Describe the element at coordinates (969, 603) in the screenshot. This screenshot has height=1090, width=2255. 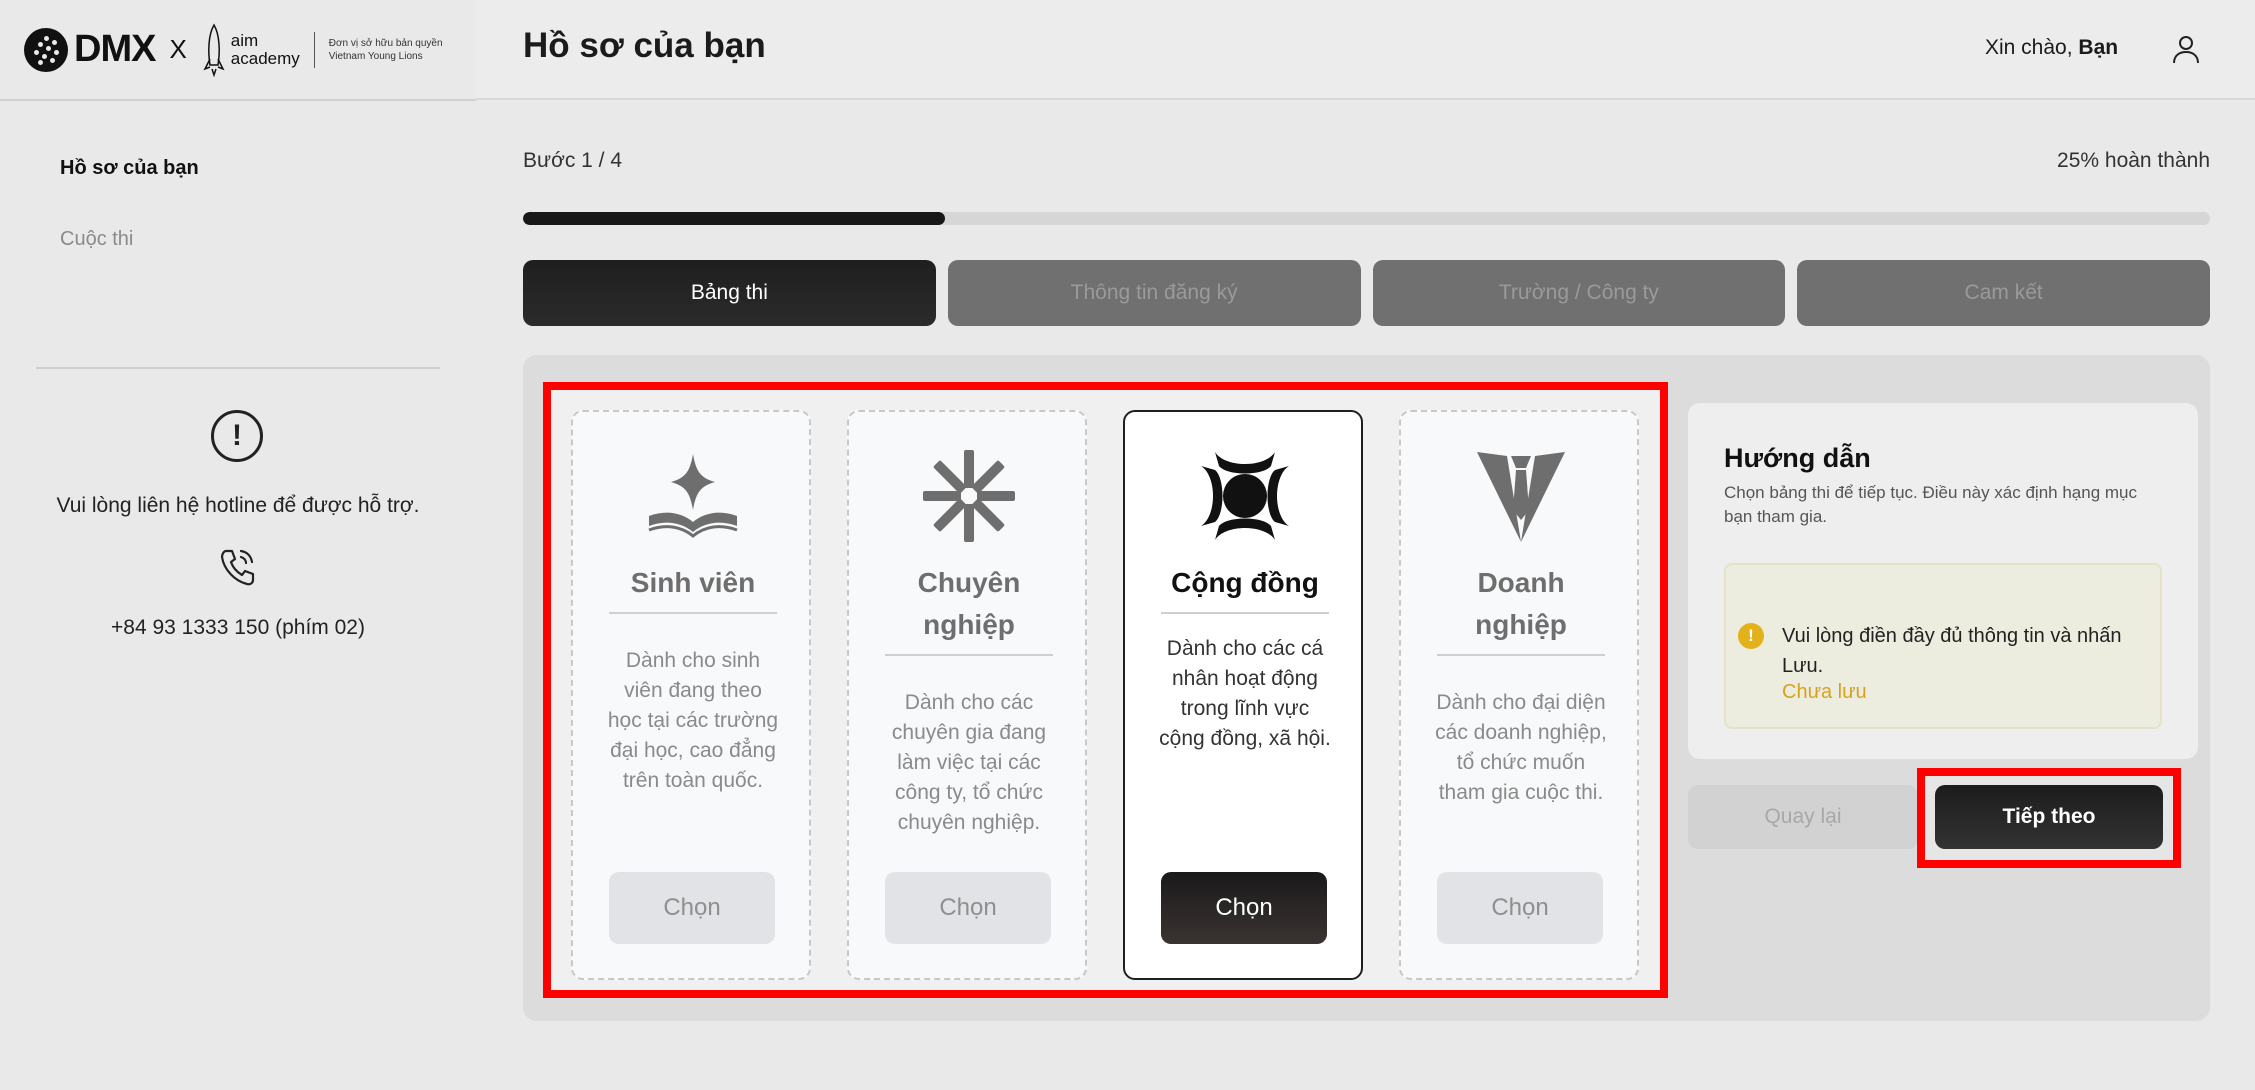
I see `card-title: Chuyên nghiệp` at that location.